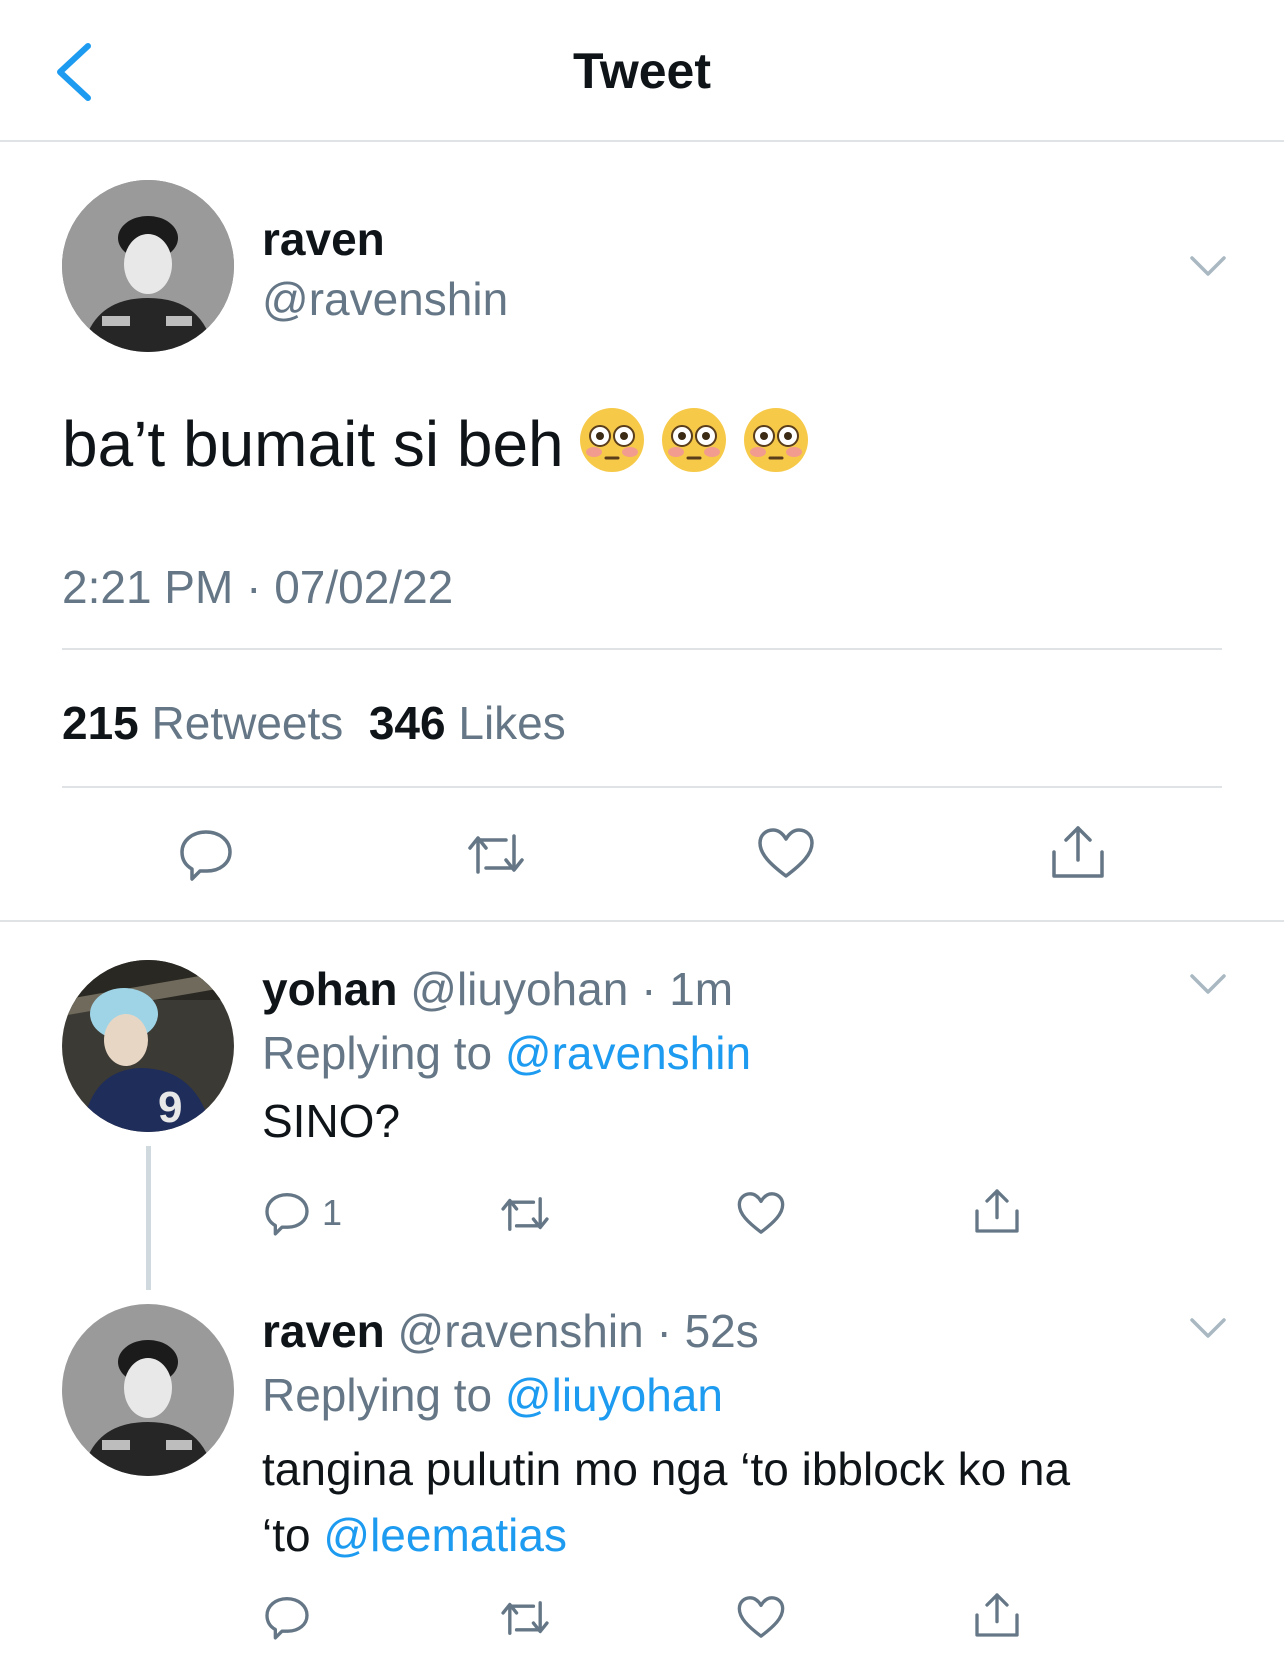 This screenshot has width=1284, height=1674. What do you see at coordinates (445, 1535) in the screenshot?
I see `mention-link: @leematias` at bounding box center [445, 1535].